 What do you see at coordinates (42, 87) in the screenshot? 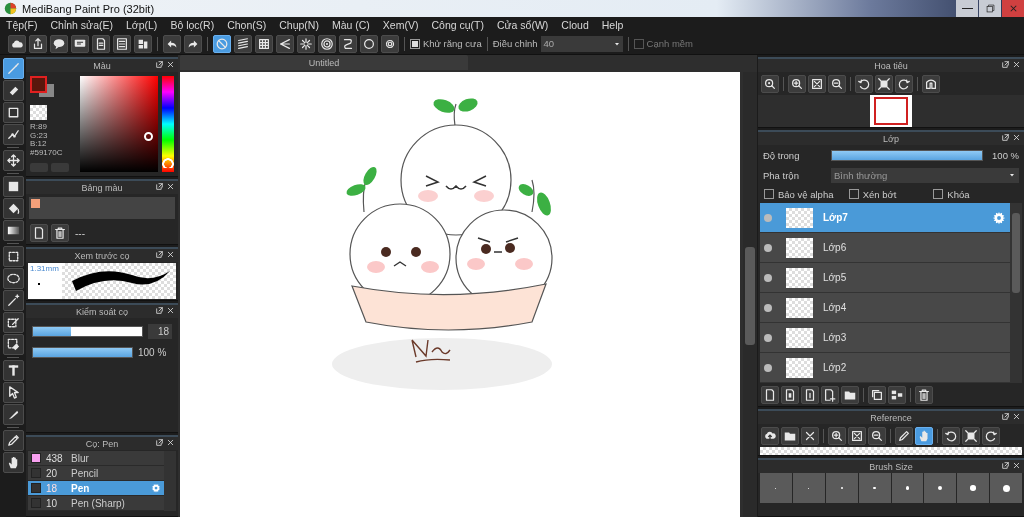
I see `color-swatch-pair` at bounding box center [42, 87].